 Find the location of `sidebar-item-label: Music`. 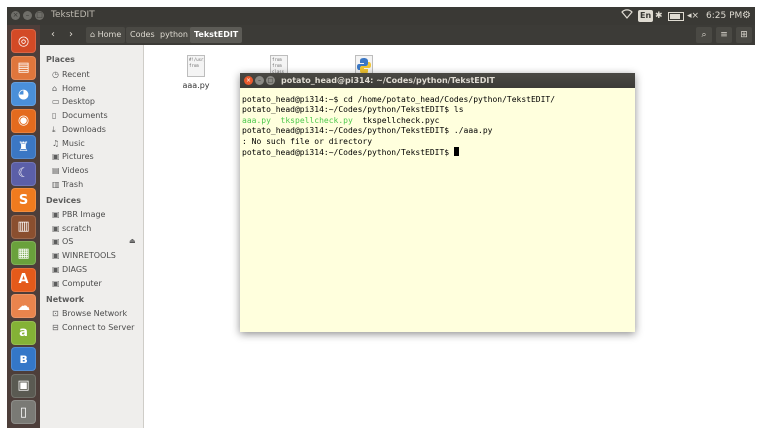

sidebar-item-label: Music is located at coordinates (73, 143).